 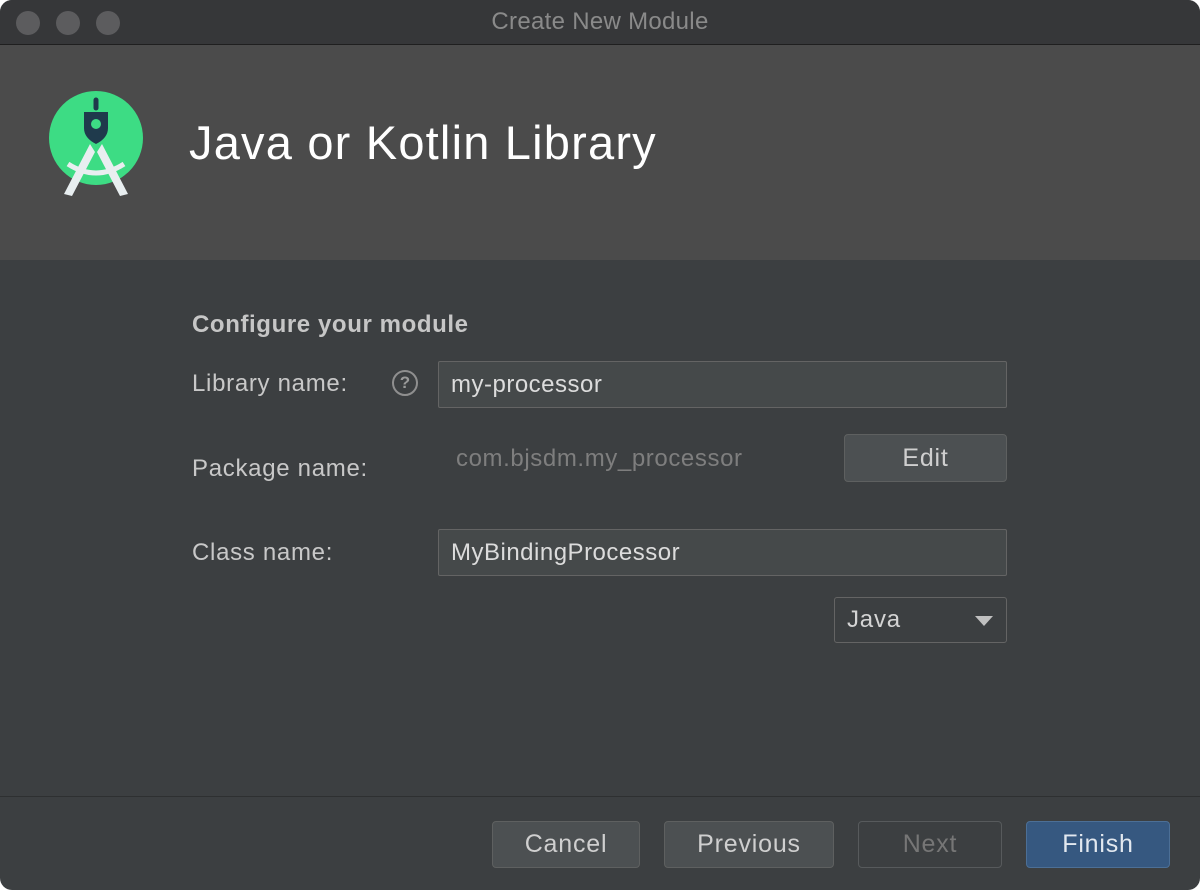 What do you see at coordinates (270, 383) in the screenshot?
I see `library-name-label: Library name:` at bounding box center [270, 383].